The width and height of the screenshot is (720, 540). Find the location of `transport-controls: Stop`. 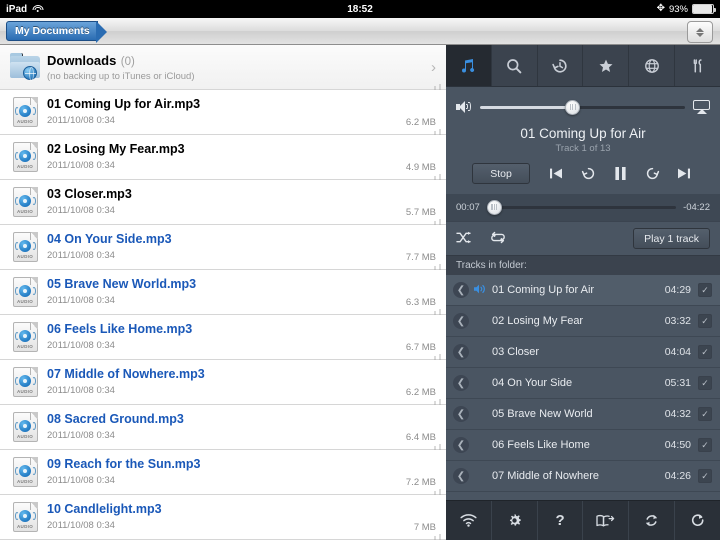

transport-controls: Stop is located at coordinates (583, 173).